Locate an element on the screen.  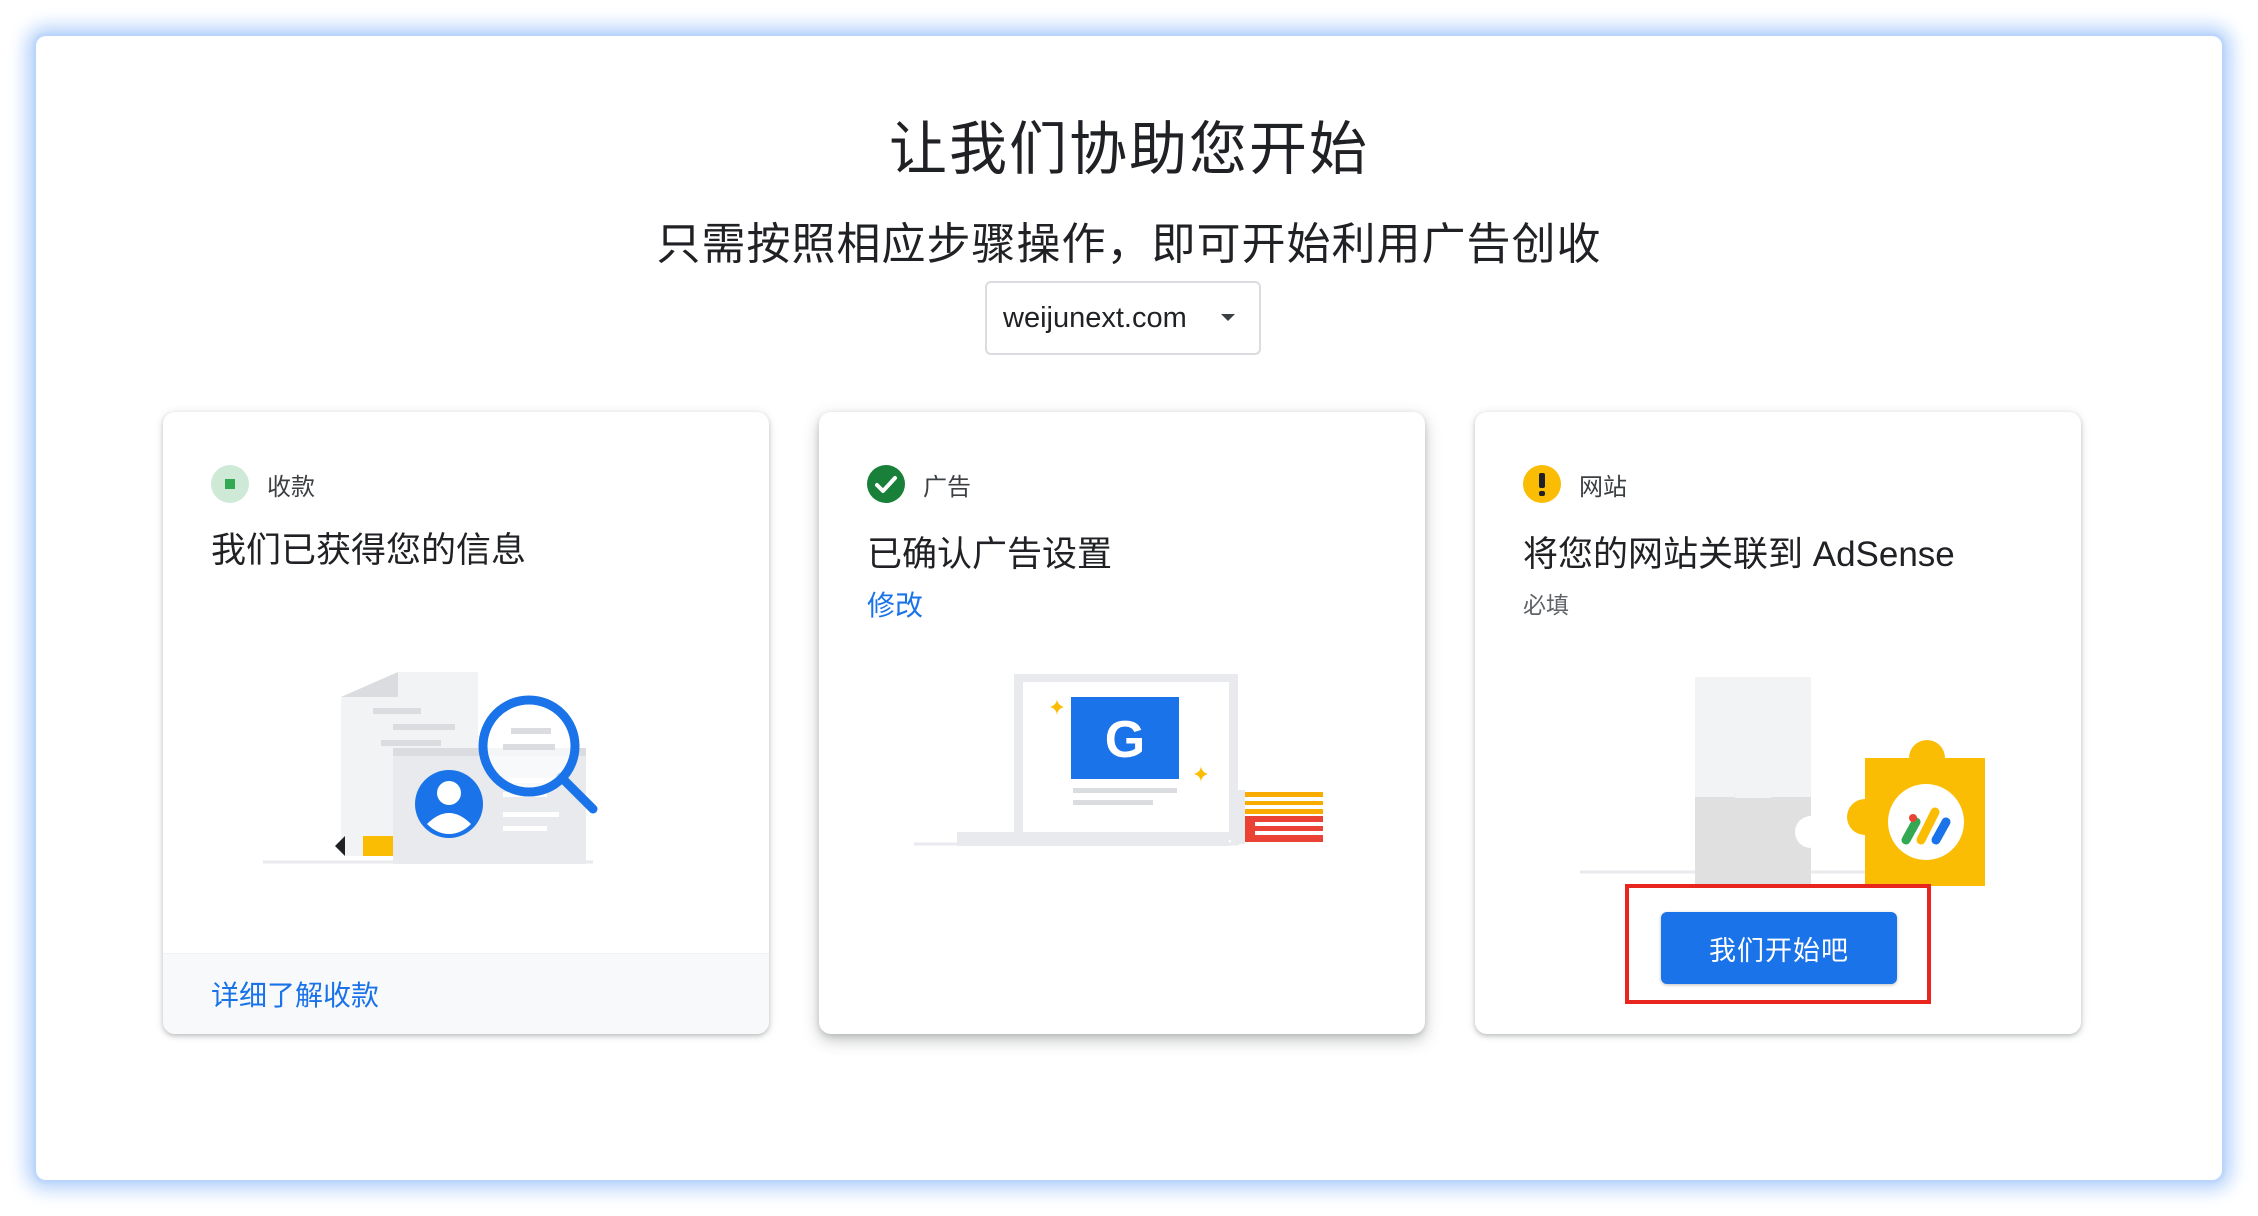
payments-card: 收款 我们已获得您的信息 详细了解收款 is located at coordinates (466, 723).